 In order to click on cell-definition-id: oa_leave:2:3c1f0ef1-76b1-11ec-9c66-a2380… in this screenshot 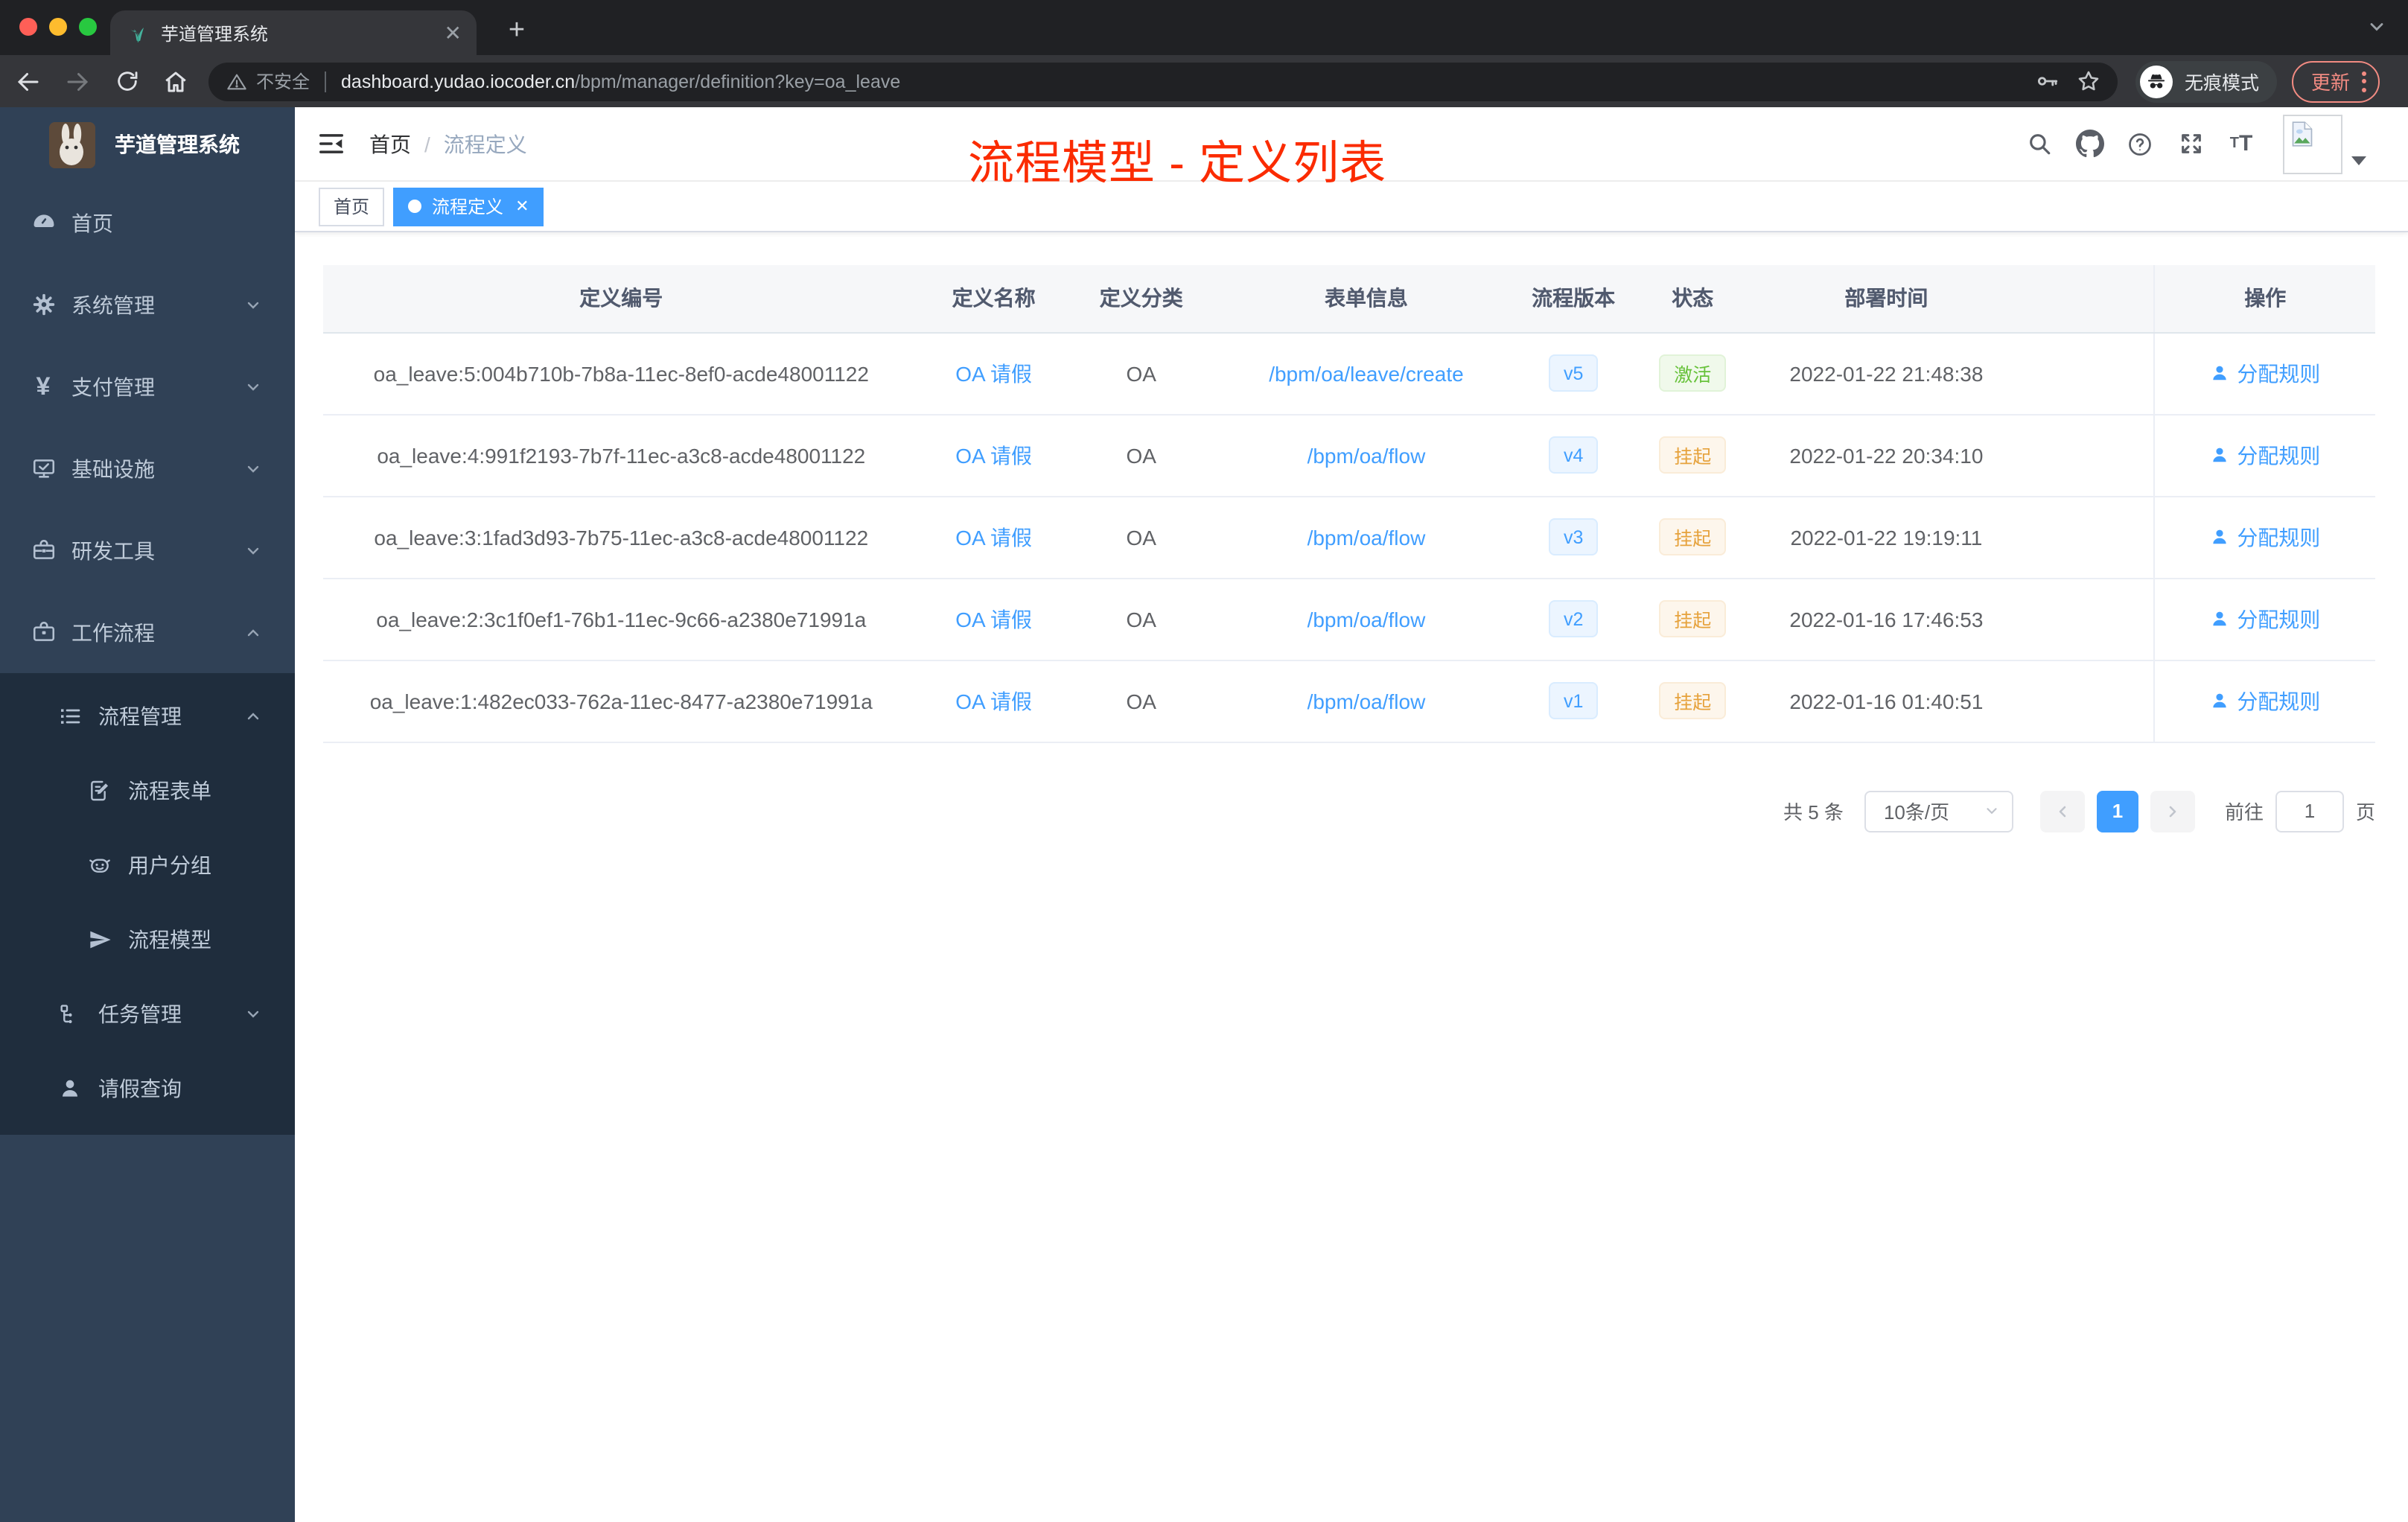, I will do `click(621, 619)`.